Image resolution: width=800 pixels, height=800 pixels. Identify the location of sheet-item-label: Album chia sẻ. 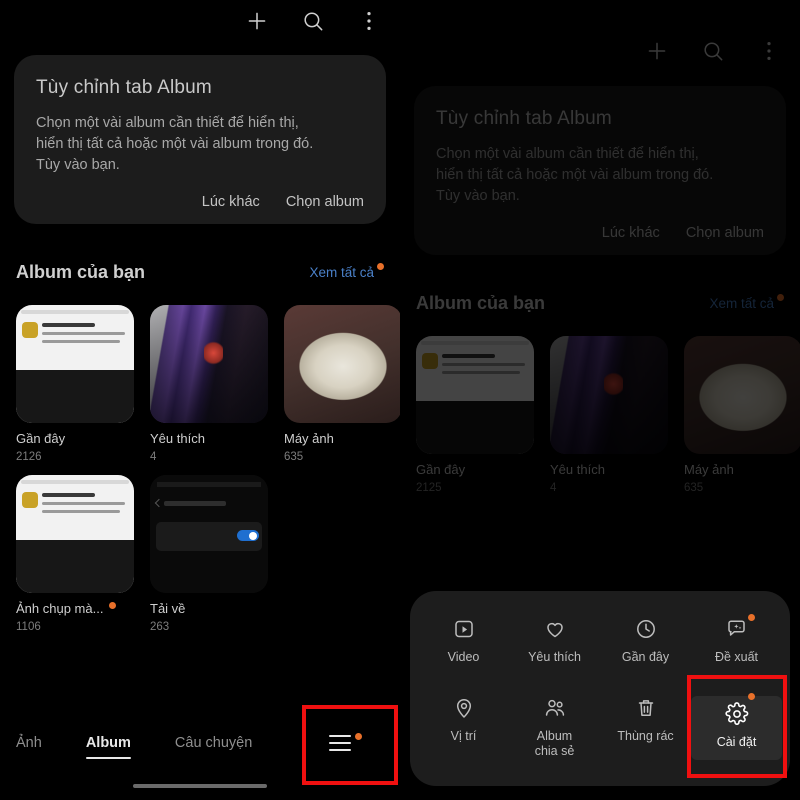
(554, 743).